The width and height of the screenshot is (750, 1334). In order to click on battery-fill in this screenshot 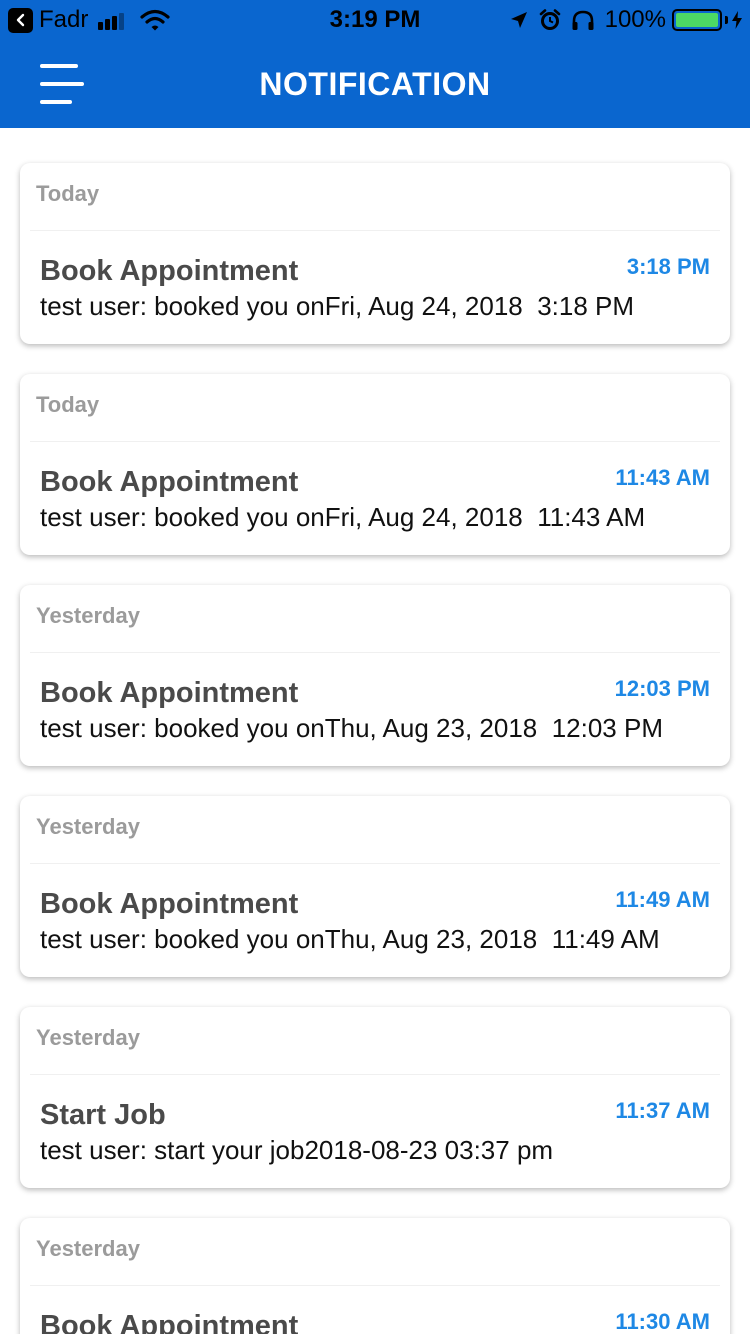, I will do `click(697, 20)`.